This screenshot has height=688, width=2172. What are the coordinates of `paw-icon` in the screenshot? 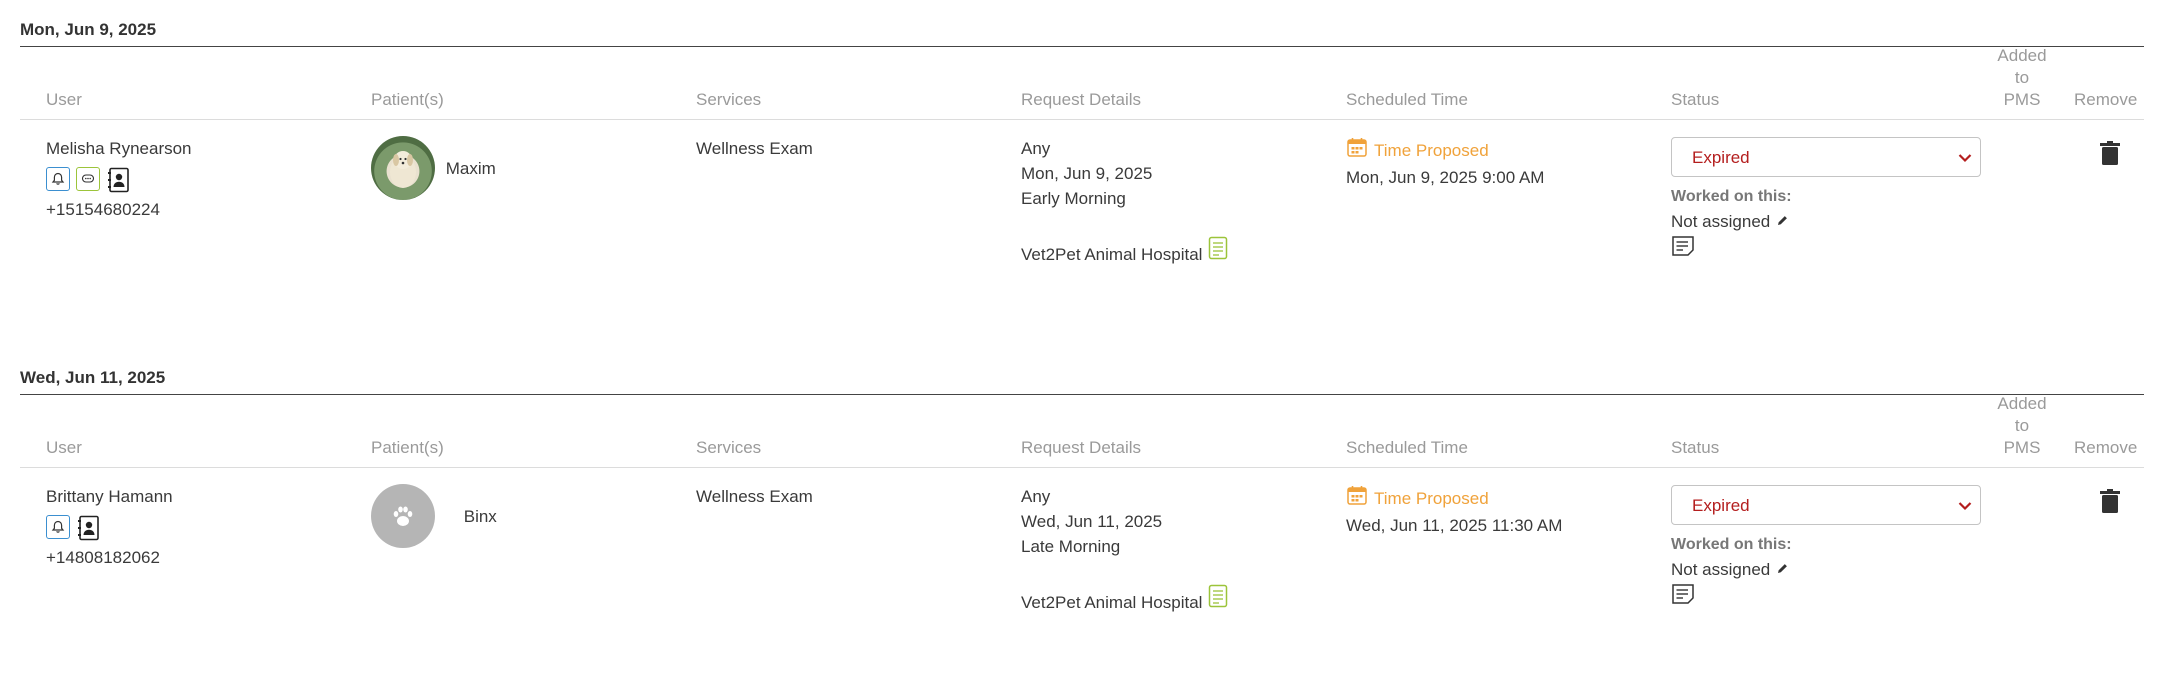 It's located at (403, 516).